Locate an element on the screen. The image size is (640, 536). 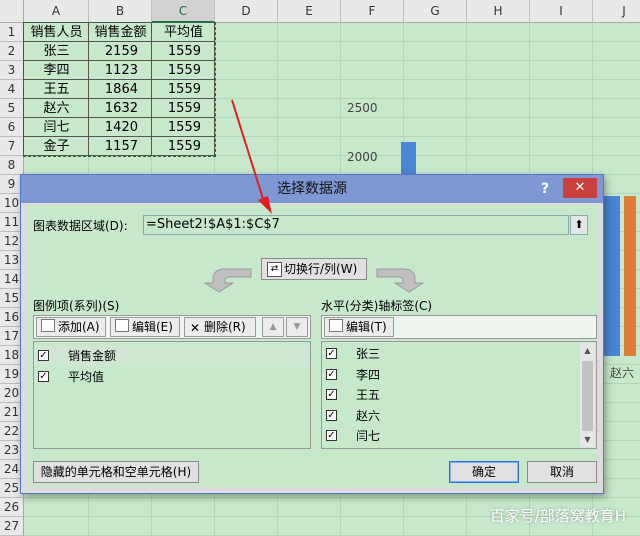
name-cell: 张三 is located at coordinates (56, 51).